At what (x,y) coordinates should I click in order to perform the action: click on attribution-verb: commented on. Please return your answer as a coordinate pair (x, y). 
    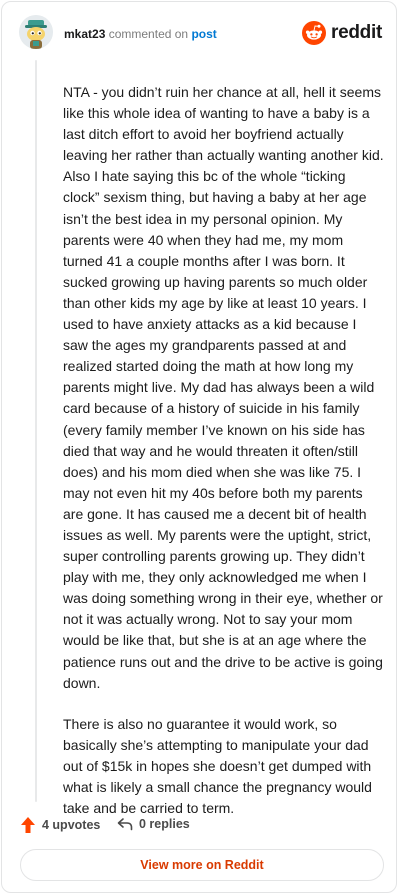
    Looking at the image, I should click on (148, 34).